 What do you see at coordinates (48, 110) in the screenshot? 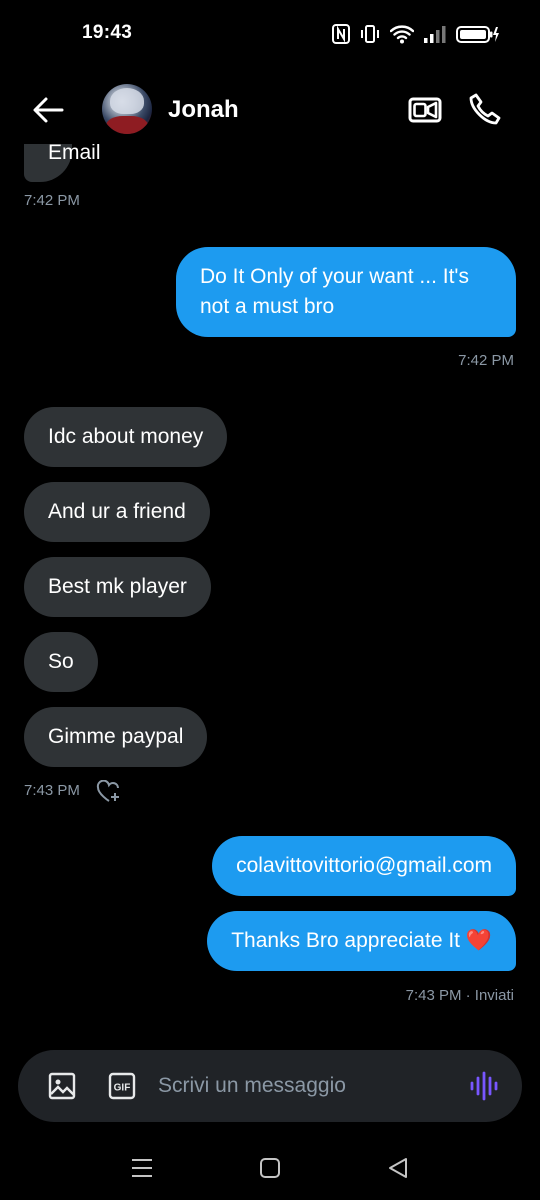
I see `back-arrow-icon` at bounding box center [48, 110].